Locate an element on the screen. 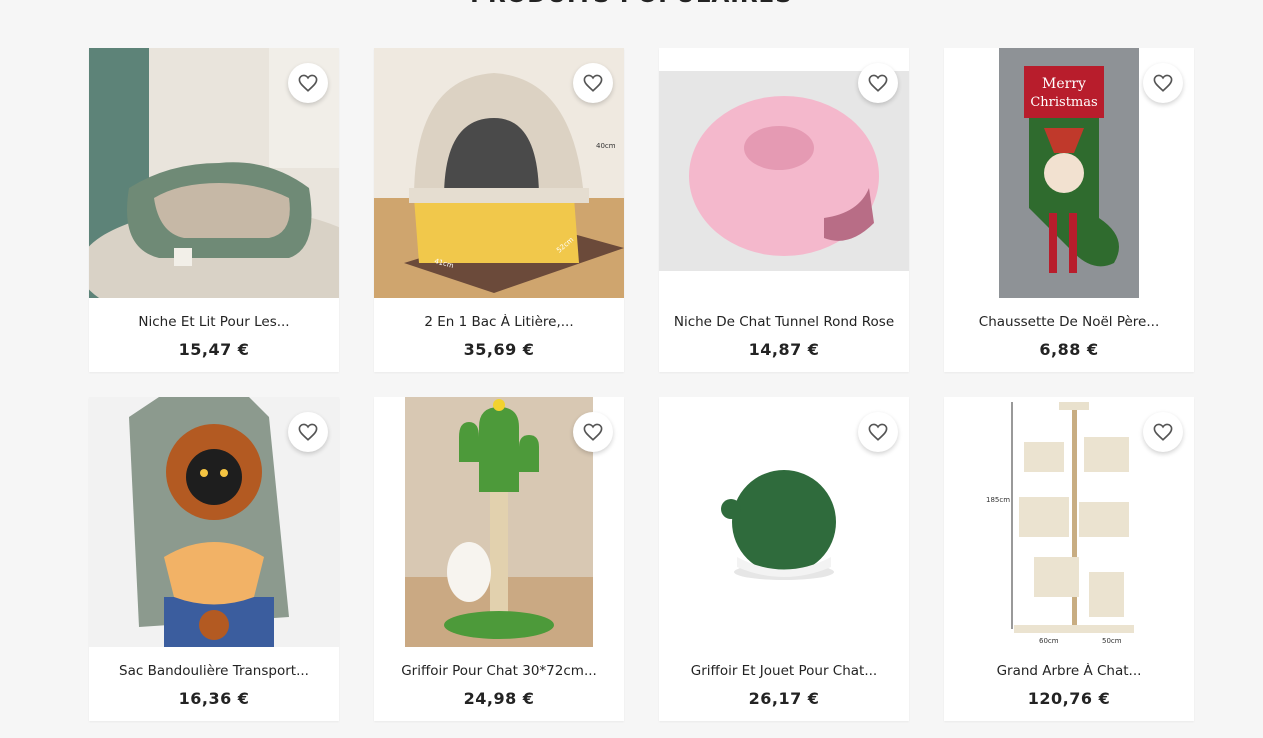 The width and height of the screenshot is (1263, 738). product-card: Griffoir Pour Chat 30*72cm... 24,98 € is located at coordinates (499, 559).